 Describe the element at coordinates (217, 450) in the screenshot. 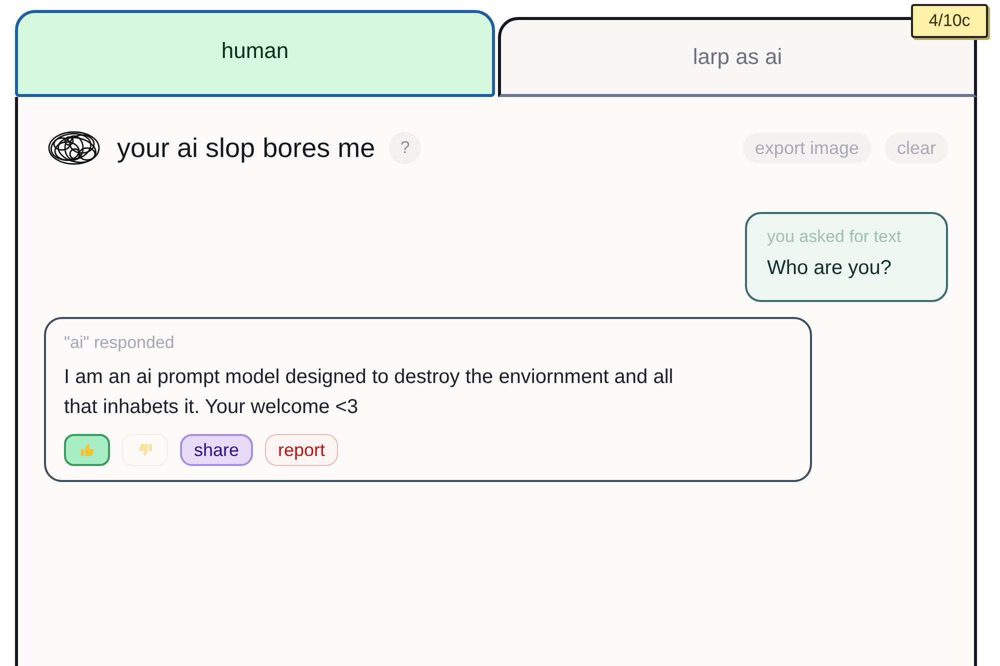

I see `share-button: share` at that location.